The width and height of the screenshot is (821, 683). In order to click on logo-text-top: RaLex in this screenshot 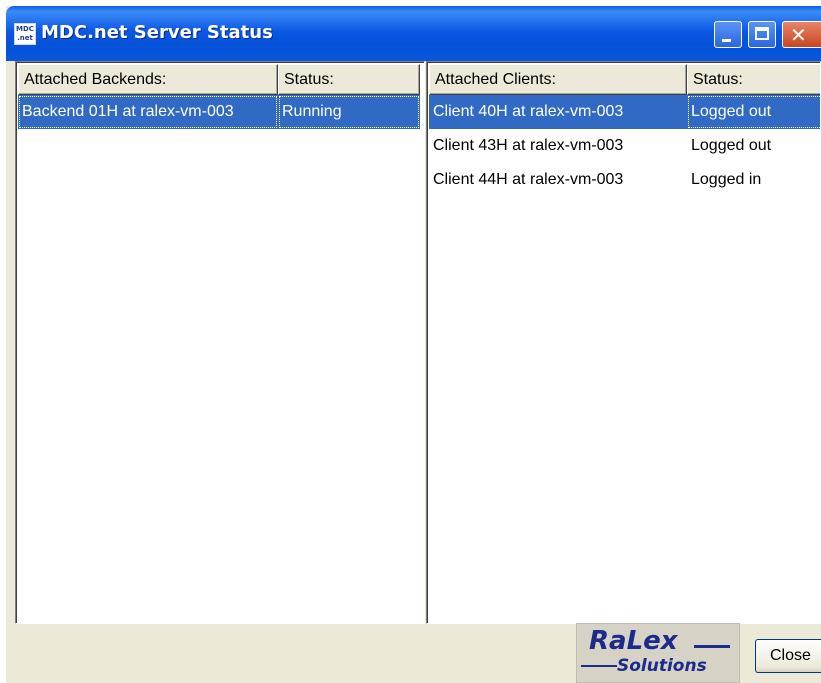, I will do `click(633, 641)`.